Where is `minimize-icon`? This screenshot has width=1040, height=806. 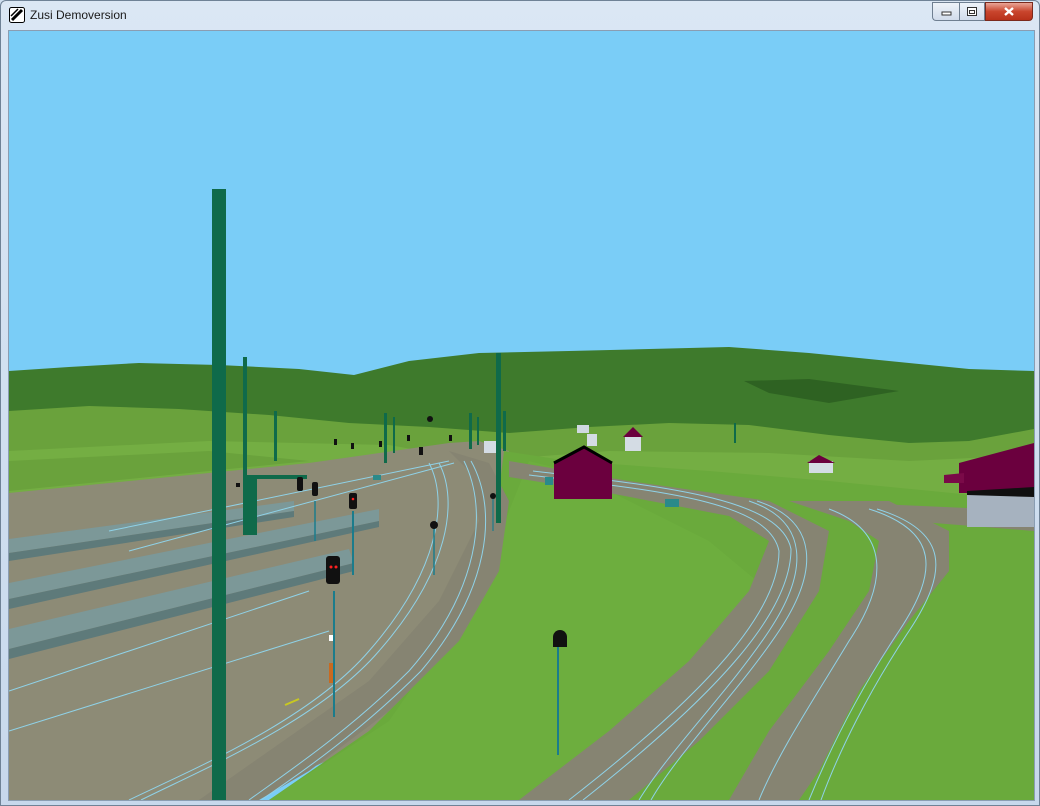
minimize-icon is located at coordinates (946, 13).